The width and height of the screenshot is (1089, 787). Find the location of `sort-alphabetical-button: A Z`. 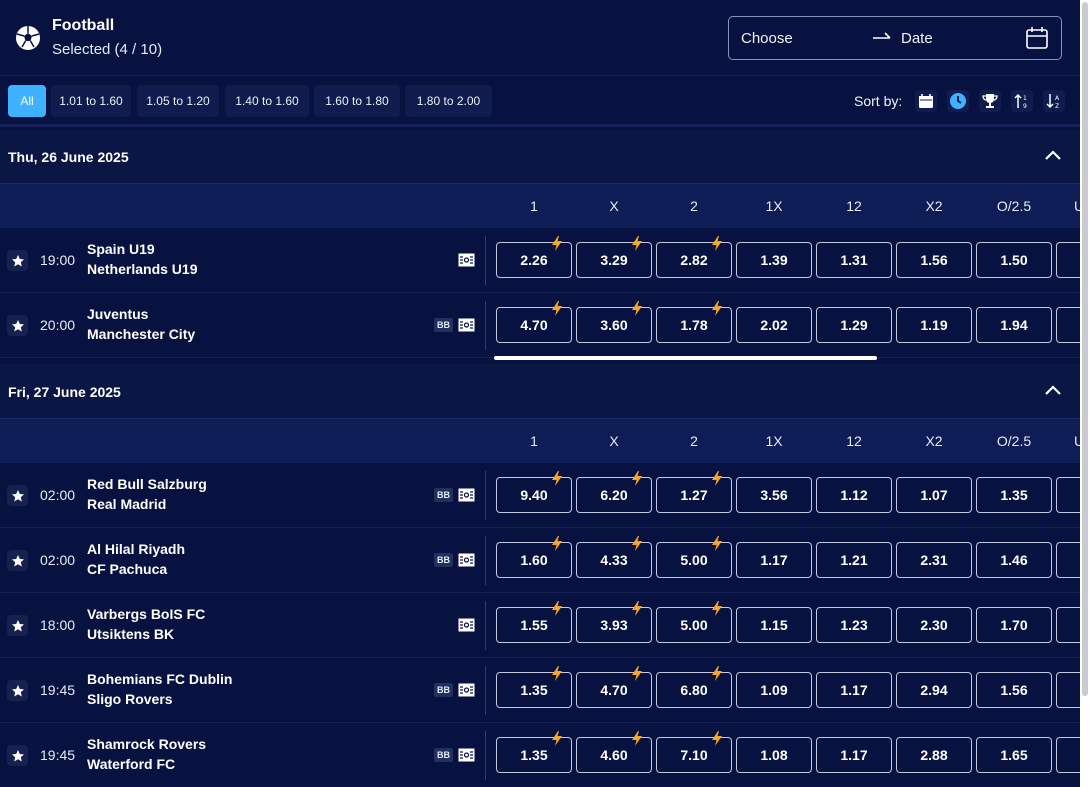

sort-alphabetical-button: A Z is located at coordinates (1054, 101).